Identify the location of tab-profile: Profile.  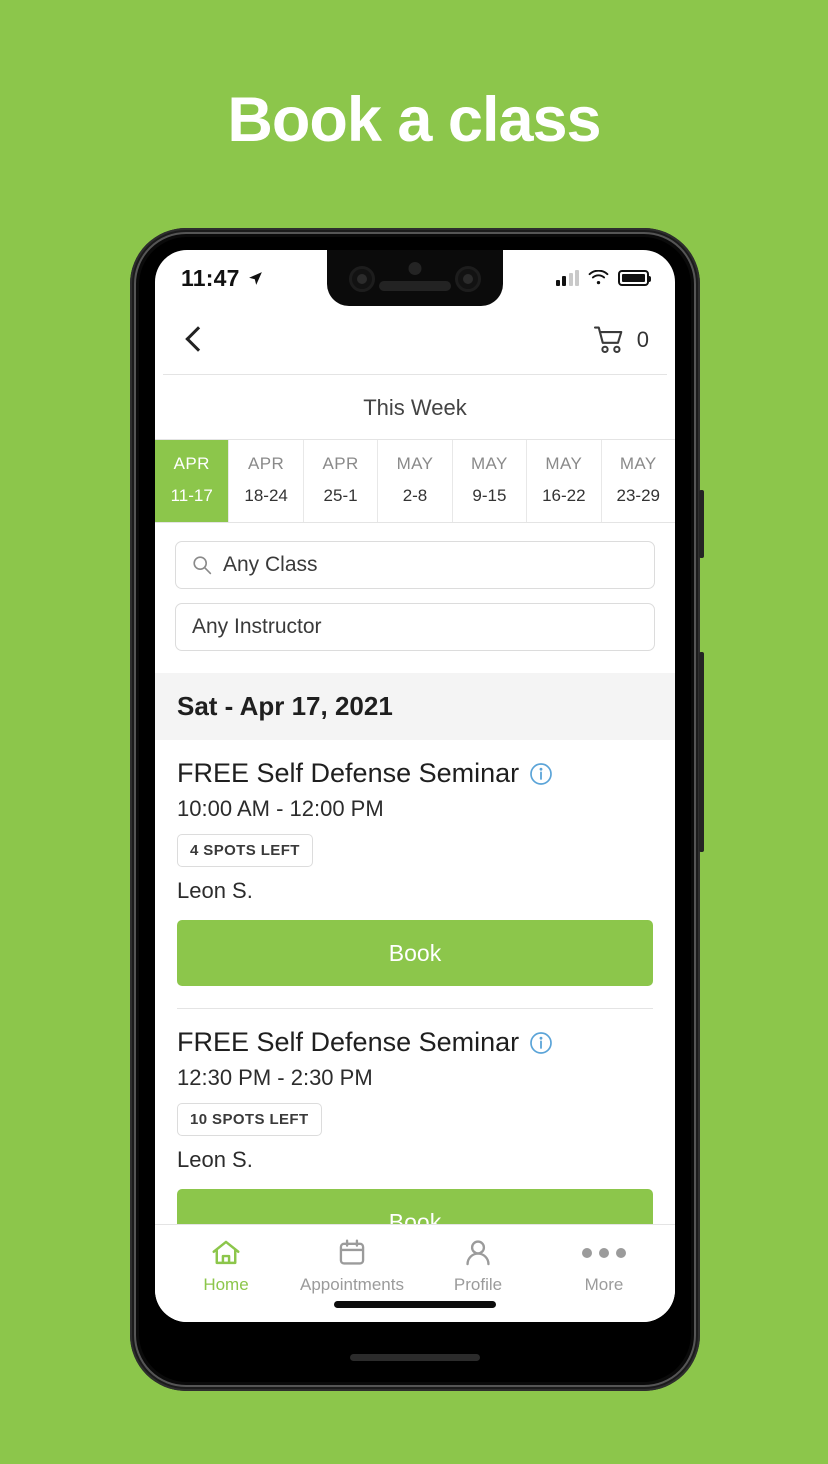
(478, 1279).